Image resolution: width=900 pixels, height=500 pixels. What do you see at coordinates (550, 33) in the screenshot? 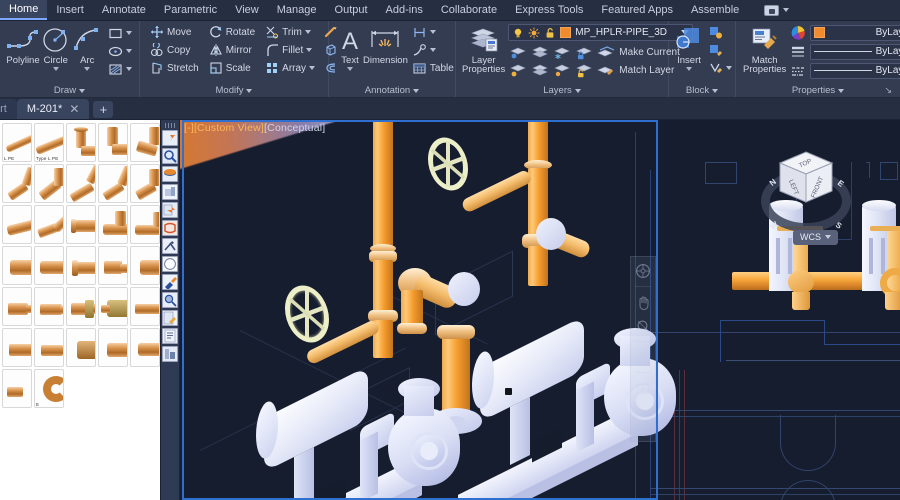
I see `unlock-icon` at bounding box center [550, 33].